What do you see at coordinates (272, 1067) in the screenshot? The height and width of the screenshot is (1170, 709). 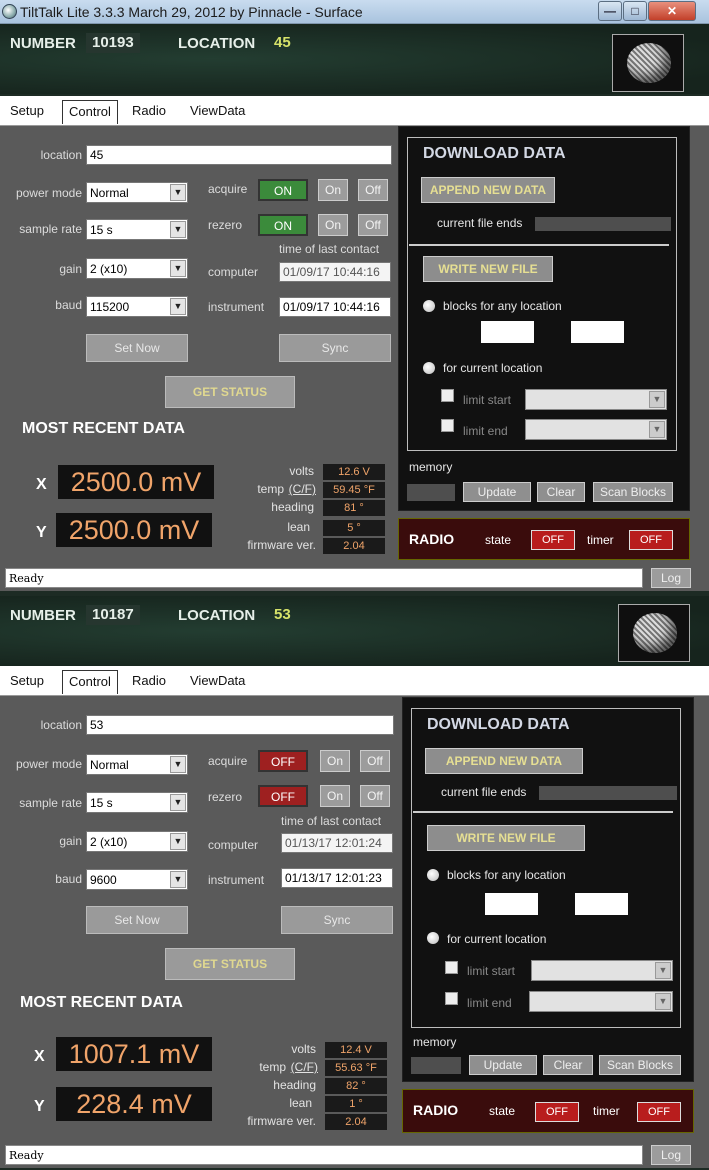 I see `temp-label: temp` at bounding box center [272, 1067].